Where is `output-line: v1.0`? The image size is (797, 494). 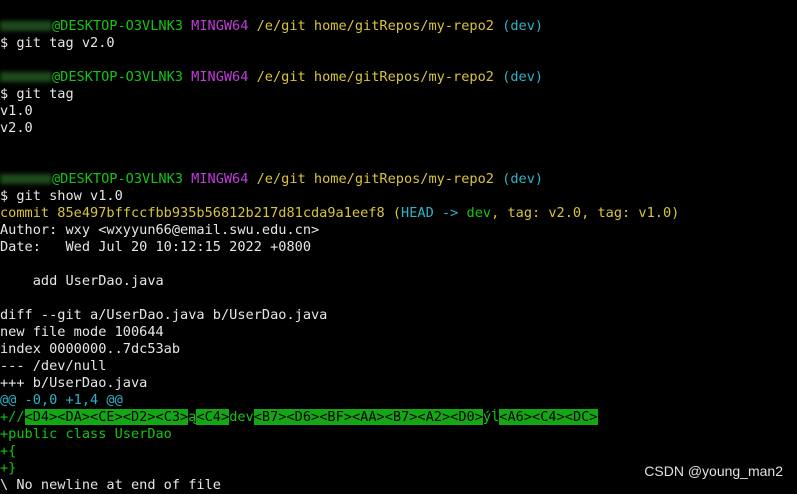 output-line: v1.0 is located at coordinates (16, 111).